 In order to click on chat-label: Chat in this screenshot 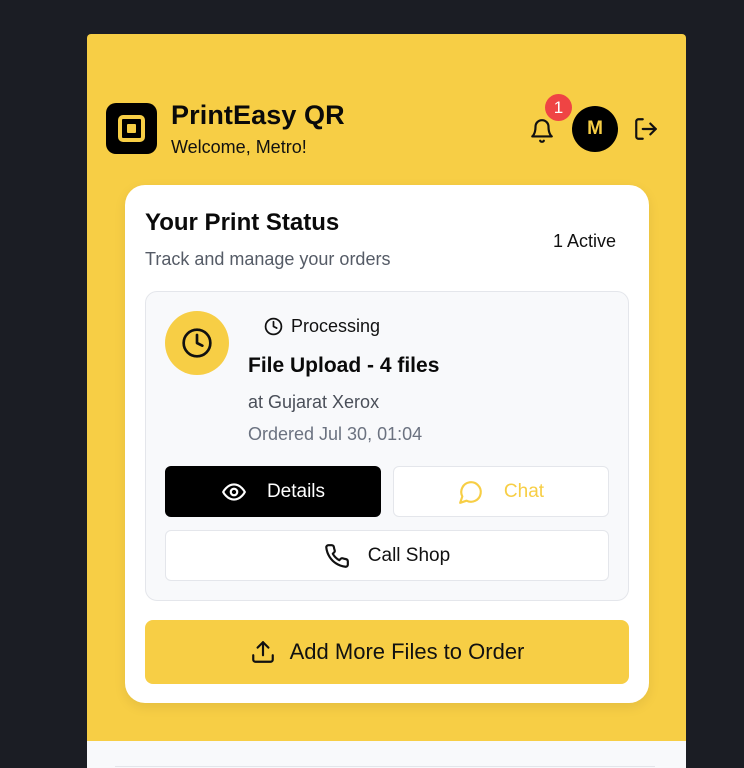, I will do `click(524, 491)`.